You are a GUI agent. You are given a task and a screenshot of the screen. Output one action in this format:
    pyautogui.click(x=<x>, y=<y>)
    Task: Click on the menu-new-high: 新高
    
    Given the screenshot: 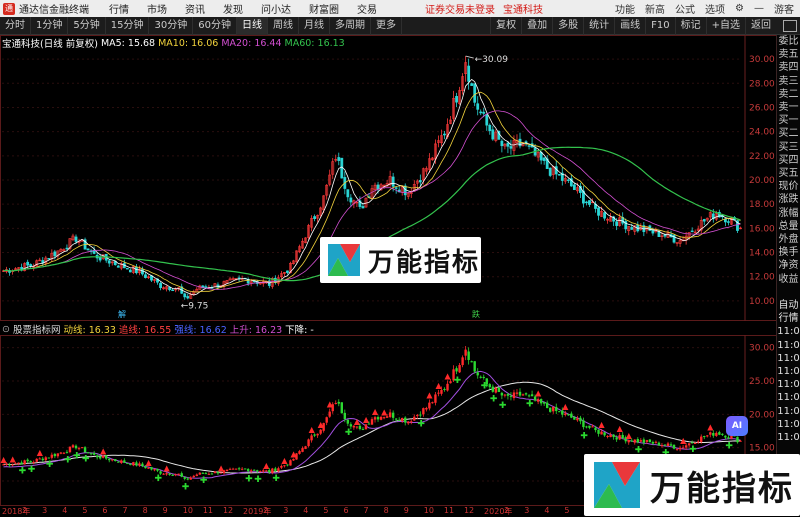 What is the action you would take?
    pyautogui.click(x=655, y=8)
    